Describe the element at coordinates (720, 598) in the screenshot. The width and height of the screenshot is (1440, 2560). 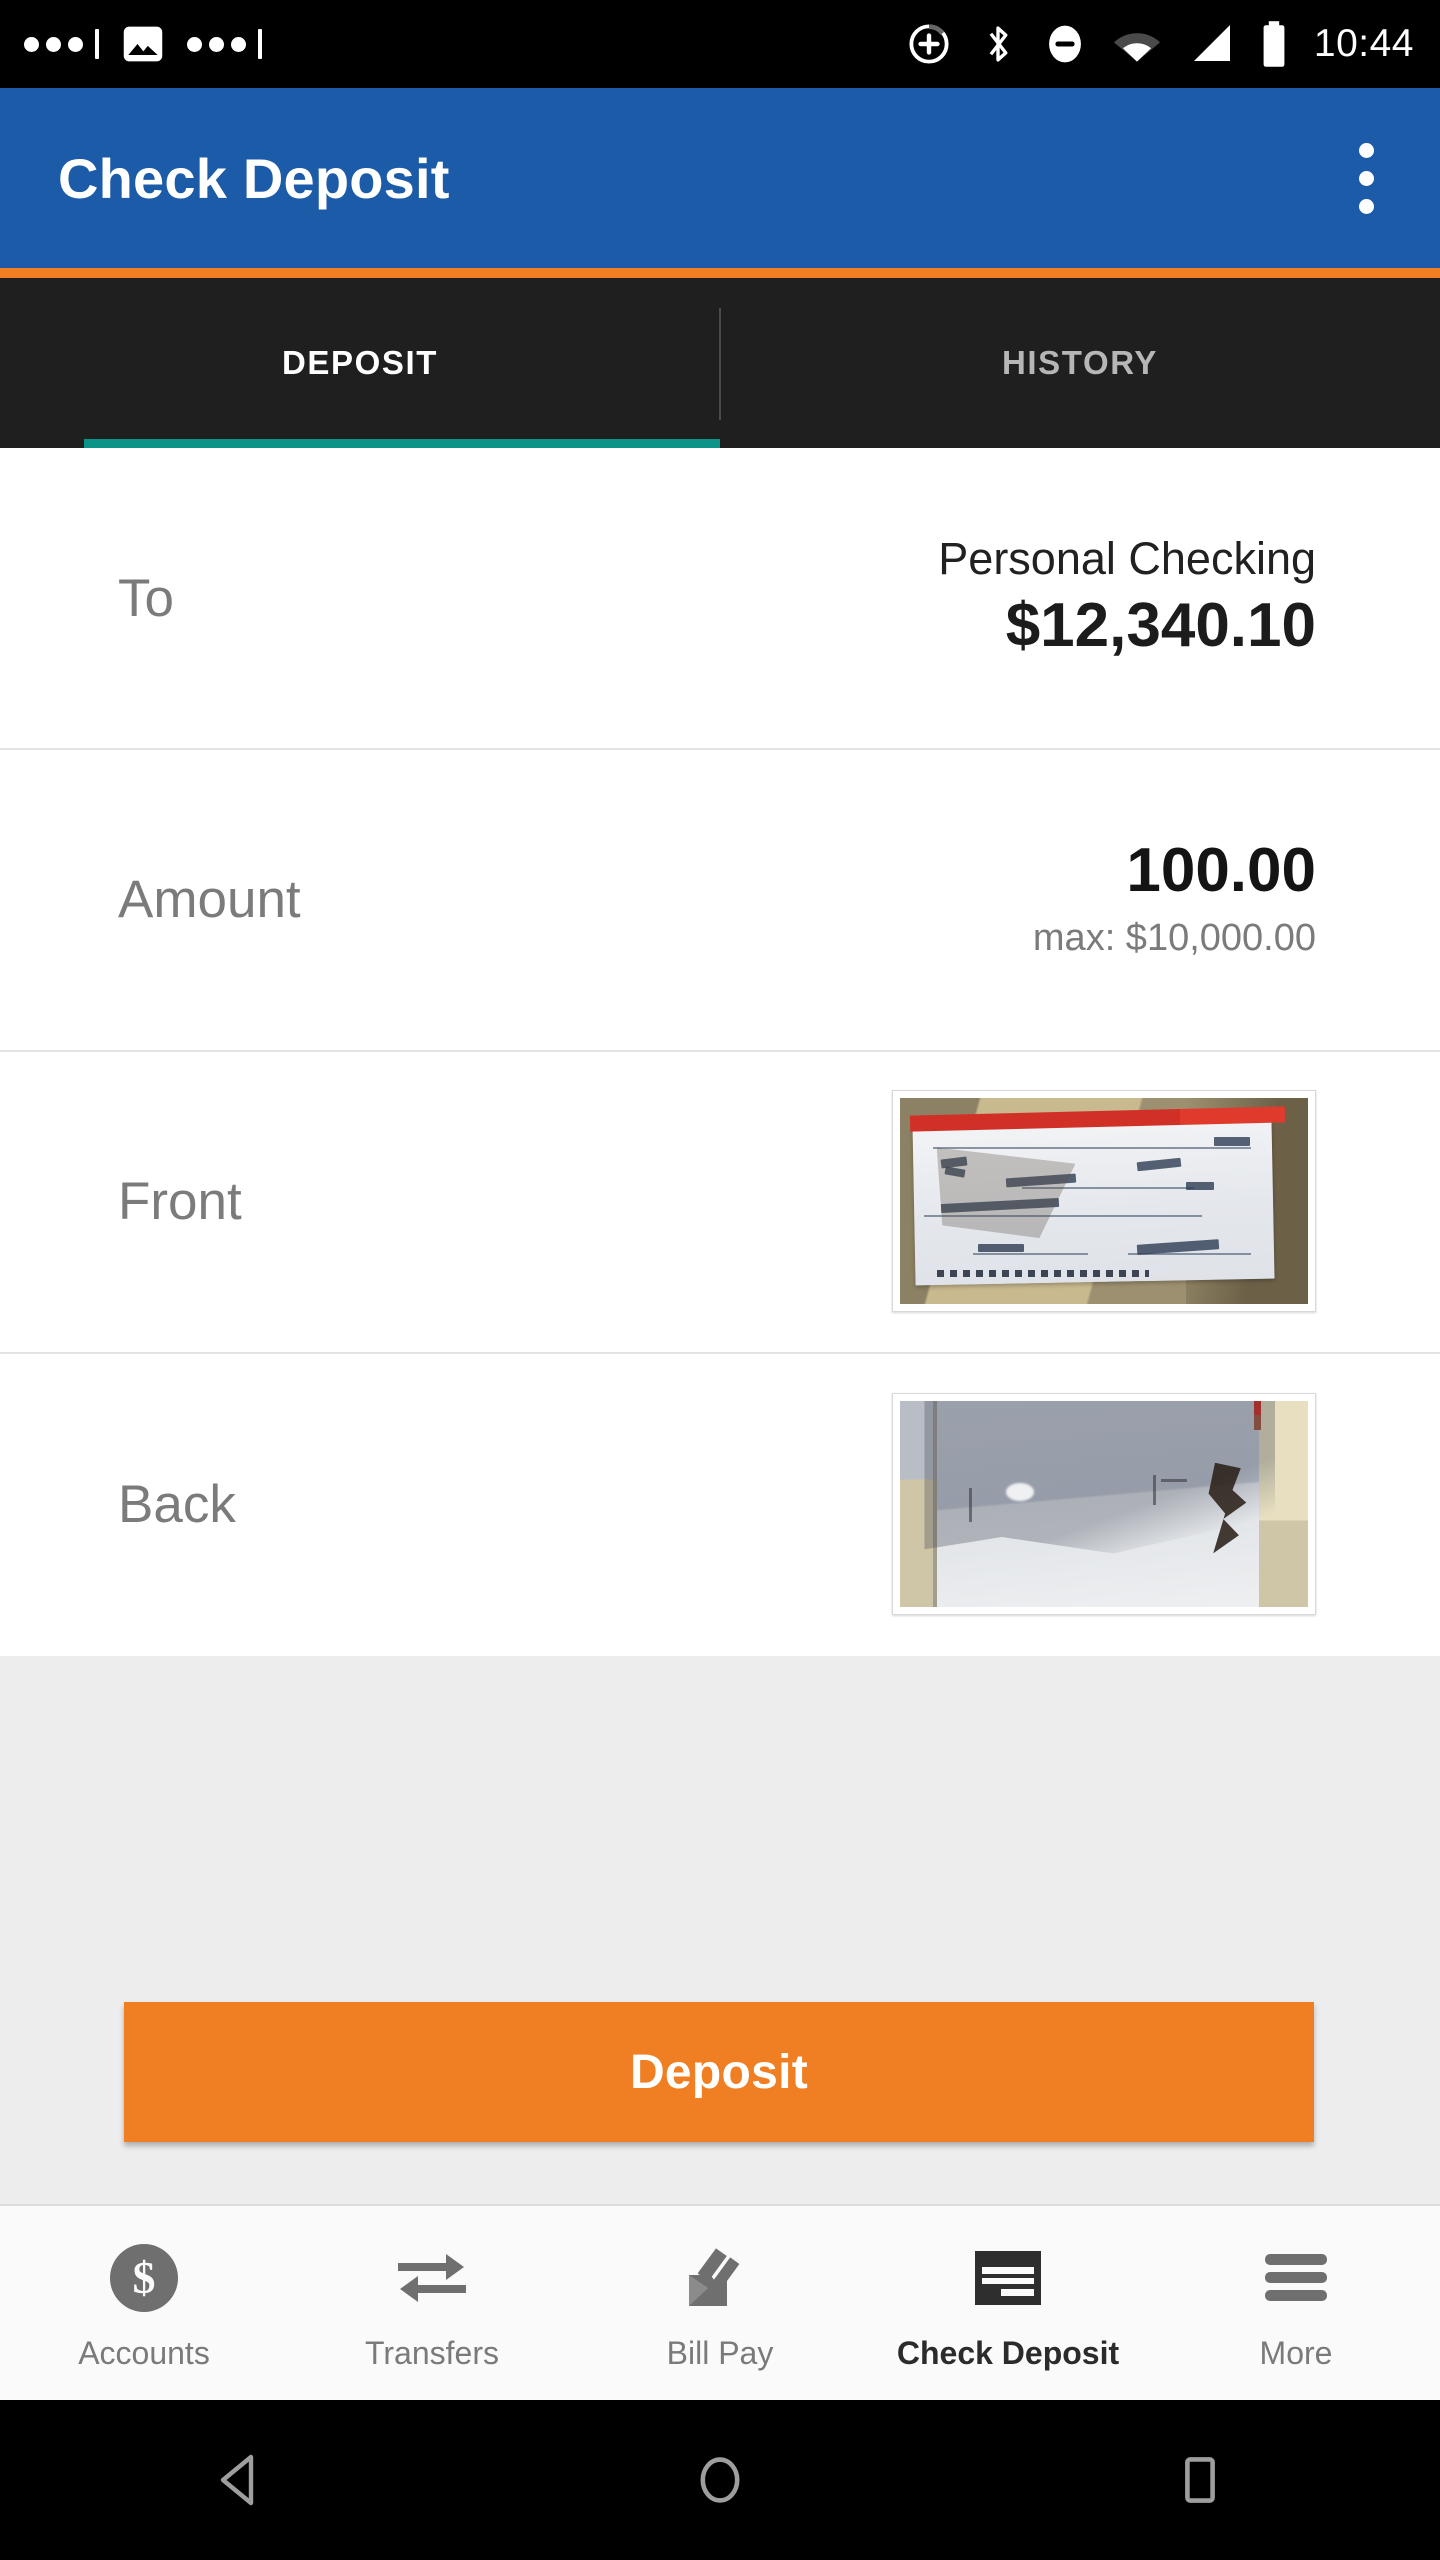
I see `form-row-to: To Personal Checking $12,340.10` at that location.